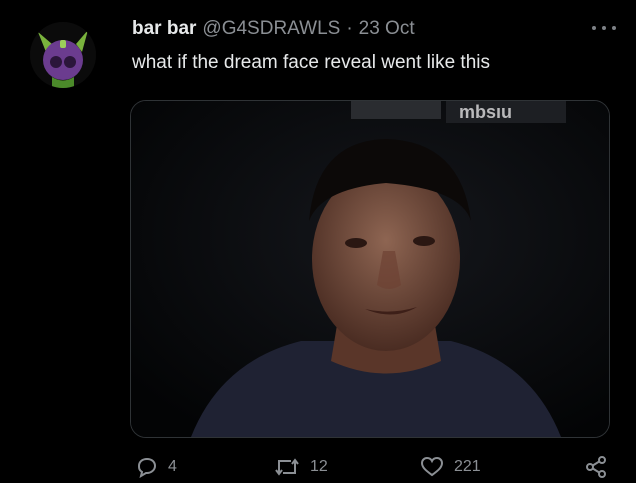 This screenshot has width=636, height=483. Describe the element at coordinates (467, 466) in the screenshot. I see `like-count: 221` at that location.